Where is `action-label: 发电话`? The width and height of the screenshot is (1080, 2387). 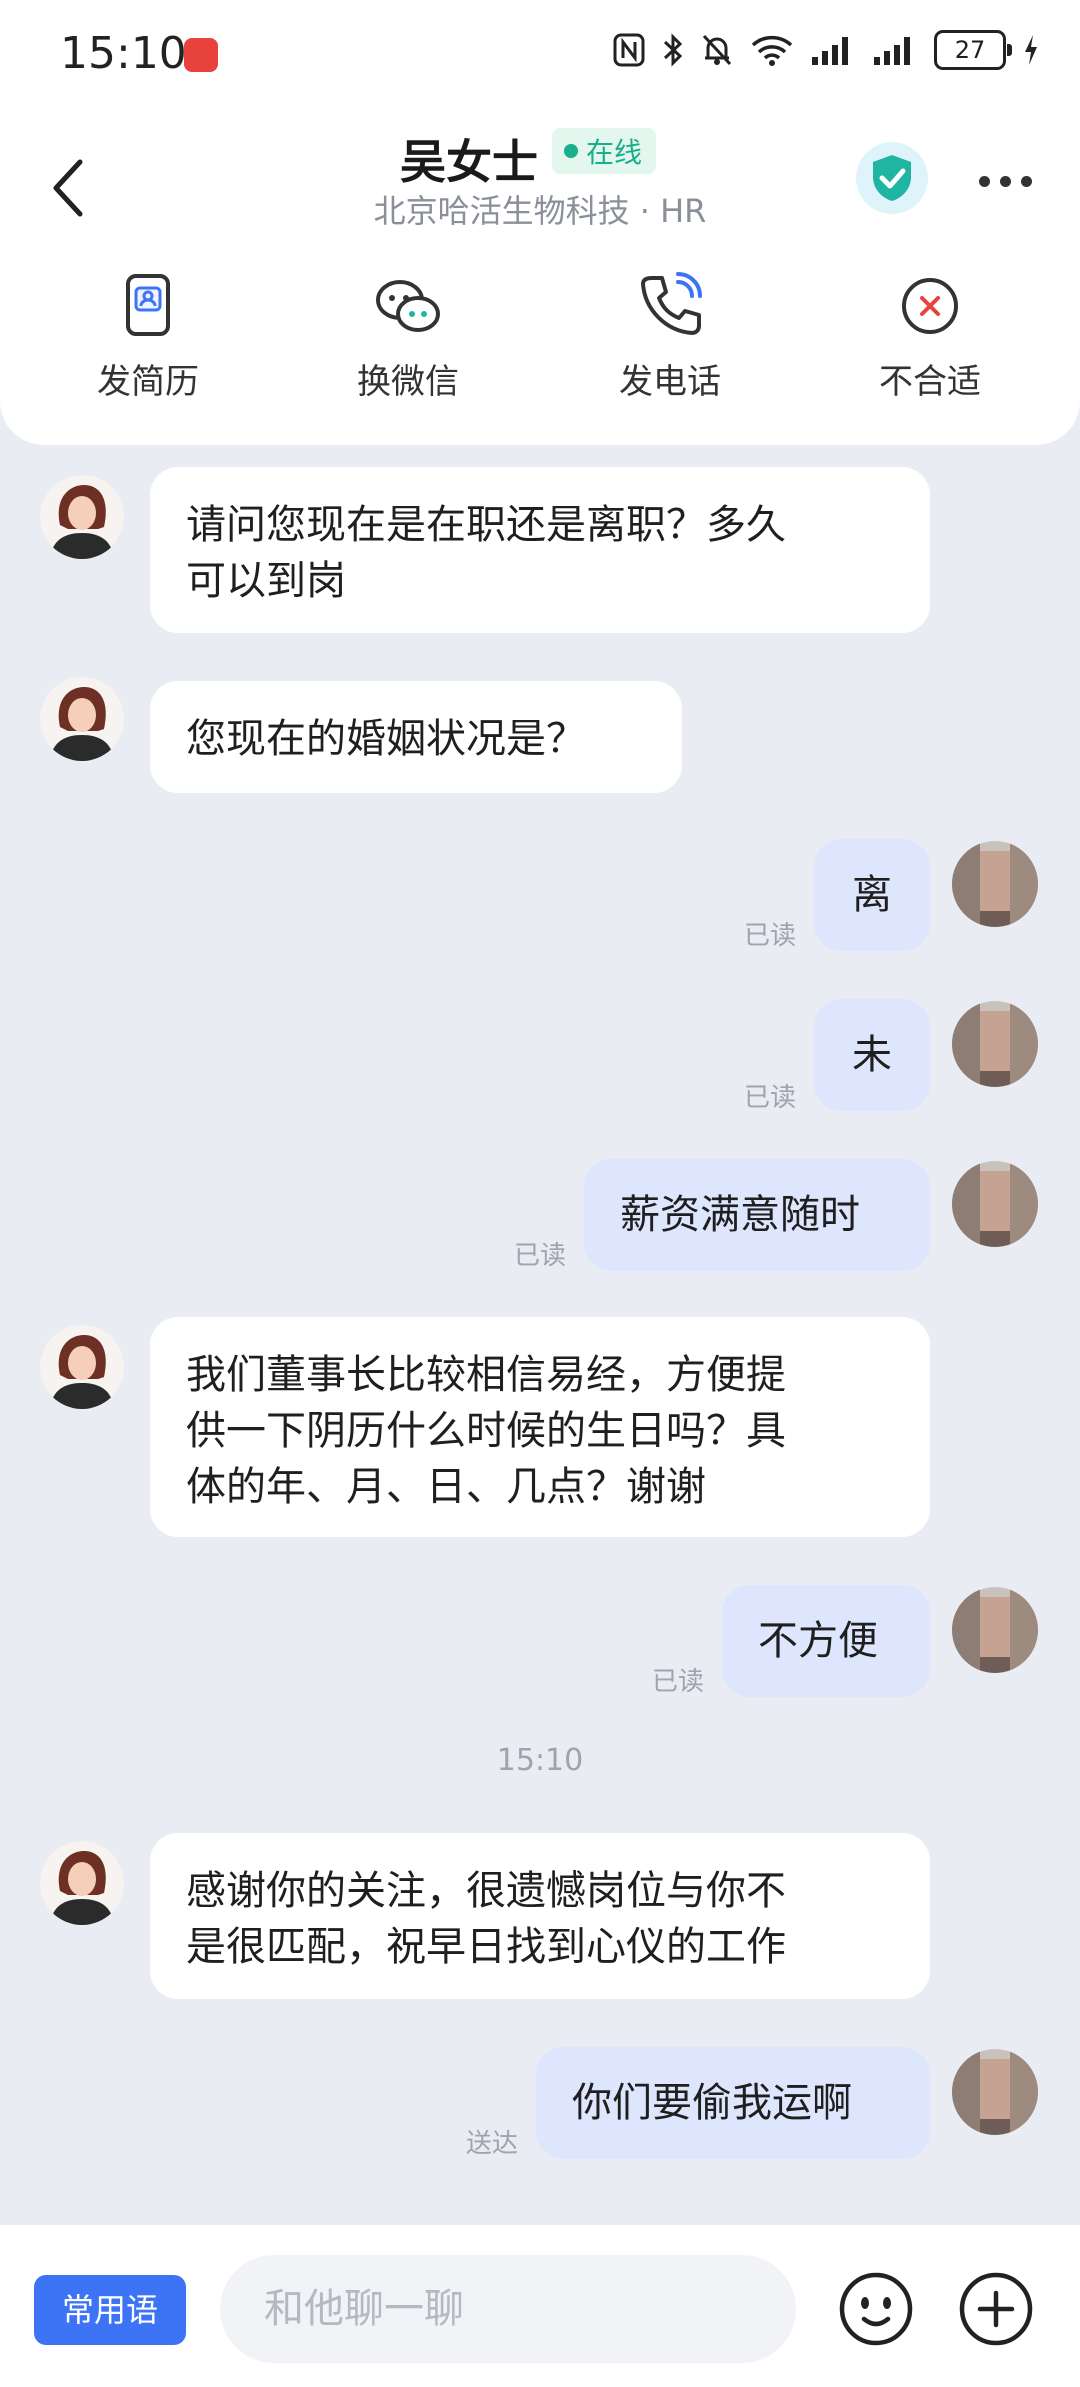
action-label: 发电话 is located at coordinates (670, 382).